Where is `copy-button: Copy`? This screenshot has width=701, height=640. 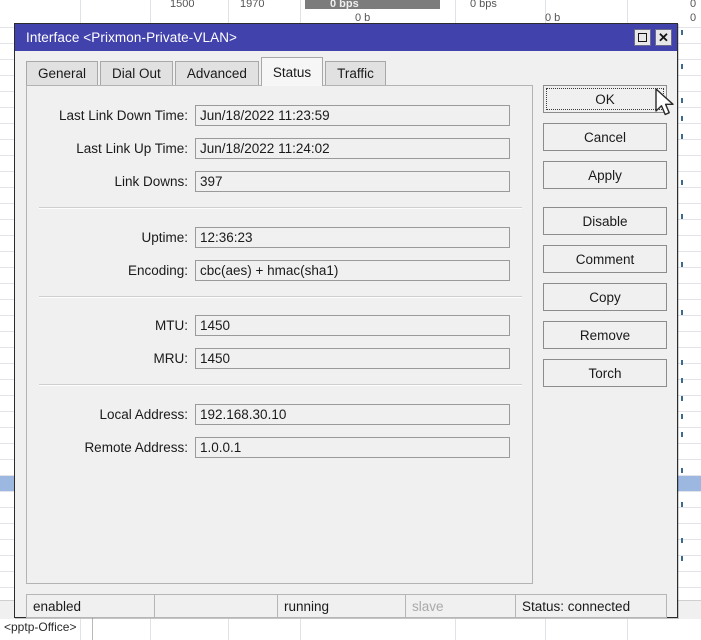 copy-button: Copy is located at coordinates (605, 297).